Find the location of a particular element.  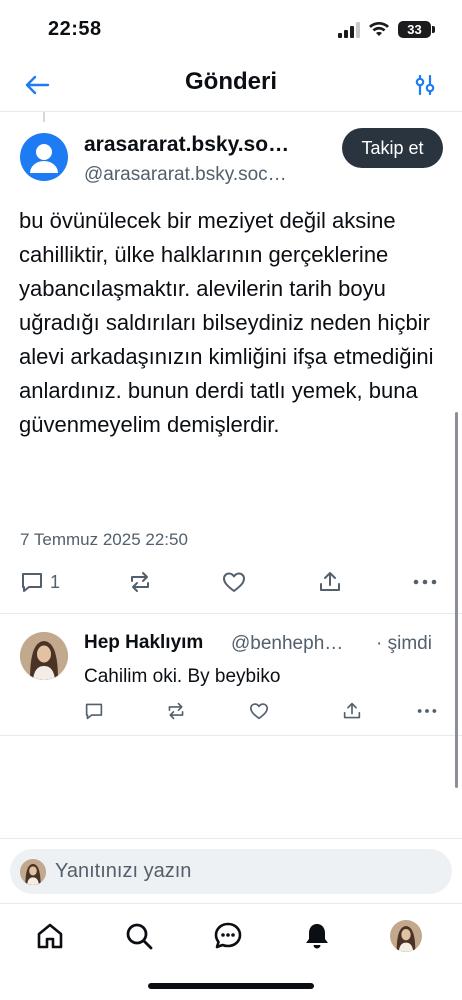

reply-share-button is located at coordinates (352, 711).